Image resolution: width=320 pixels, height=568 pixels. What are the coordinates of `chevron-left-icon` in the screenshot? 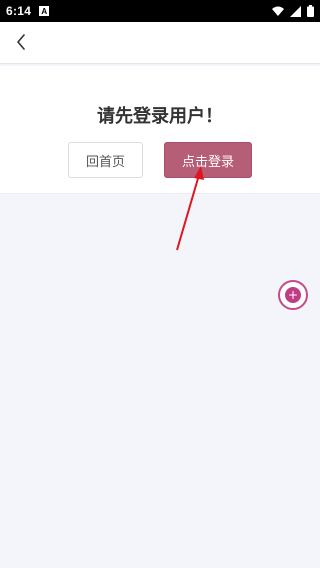 It's located at (21, 42).